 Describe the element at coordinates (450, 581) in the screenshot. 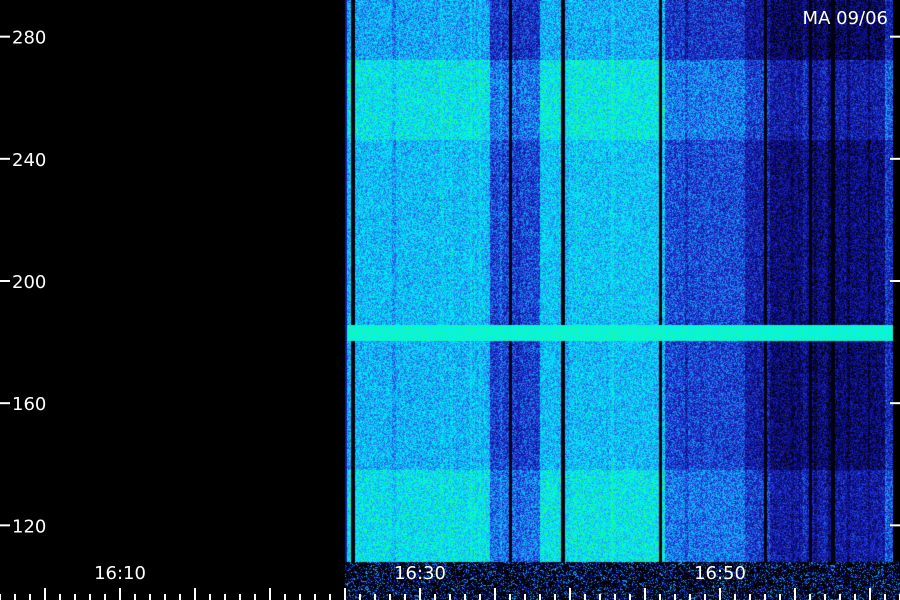

I see `x-axis: 16:10 16:30 16:50` at that location.